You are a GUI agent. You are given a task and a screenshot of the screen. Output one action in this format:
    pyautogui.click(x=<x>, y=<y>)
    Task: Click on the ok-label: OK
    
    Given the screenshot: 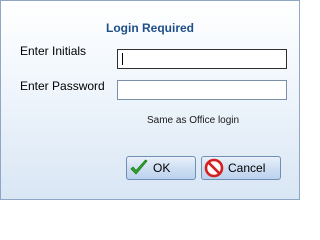 What is the action you would take?
    pyautogui.click(x=162, y=168)
    